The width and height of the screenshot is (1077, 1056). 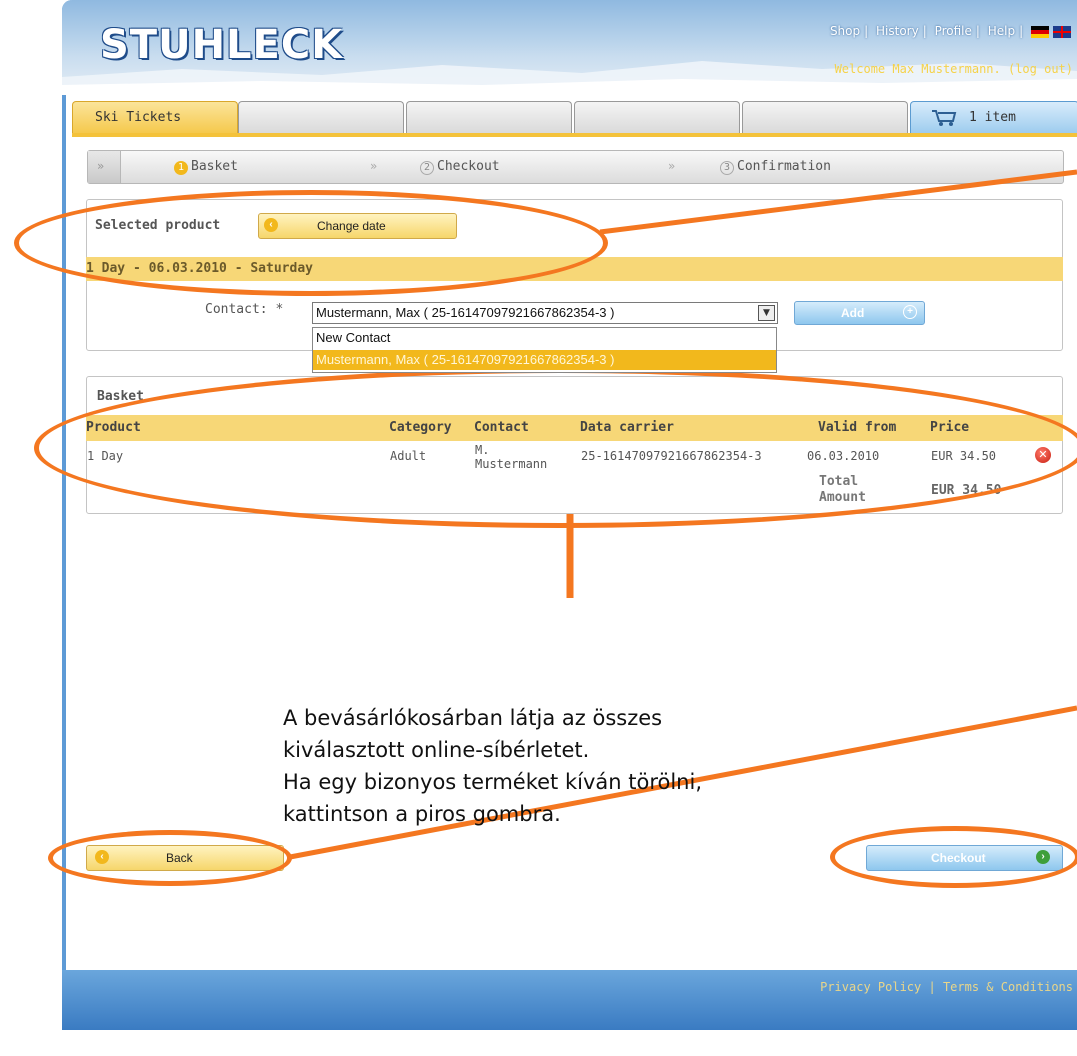 I want to click on annotation-line: Ha egy bizonyos terméket kíván törölni,, so click(x=492, y=782).